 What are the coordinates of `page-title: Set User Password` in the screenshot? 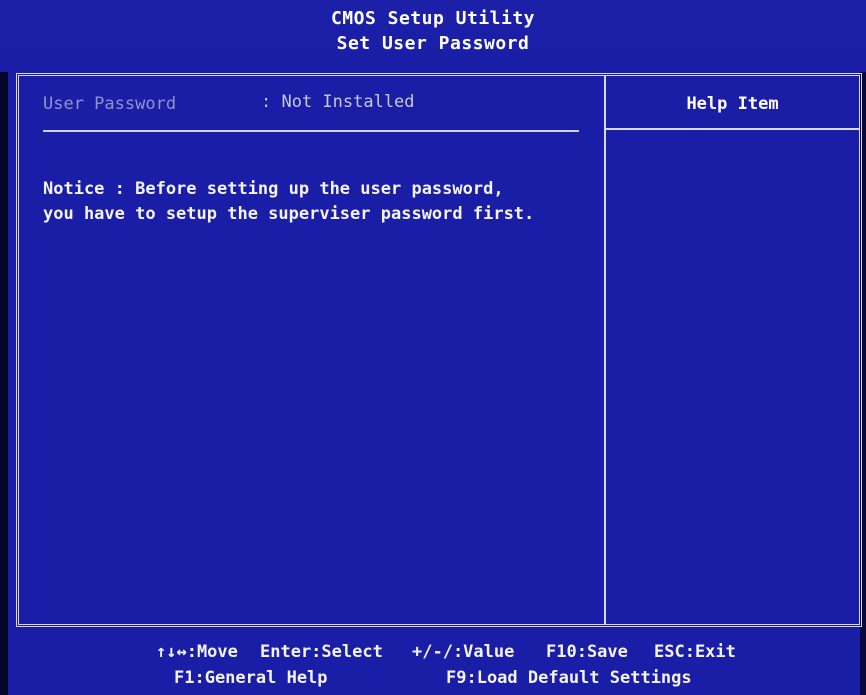 It's located at (433, 43).